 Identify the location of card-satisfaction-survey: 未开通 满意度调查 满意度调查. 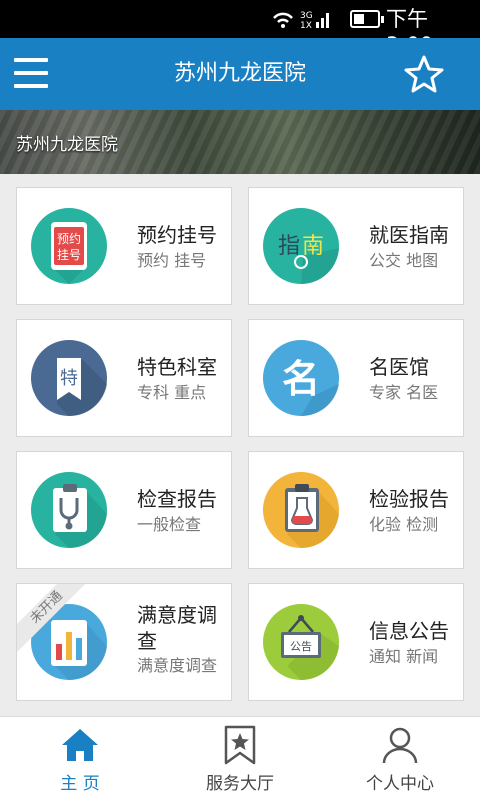
(124, 642).